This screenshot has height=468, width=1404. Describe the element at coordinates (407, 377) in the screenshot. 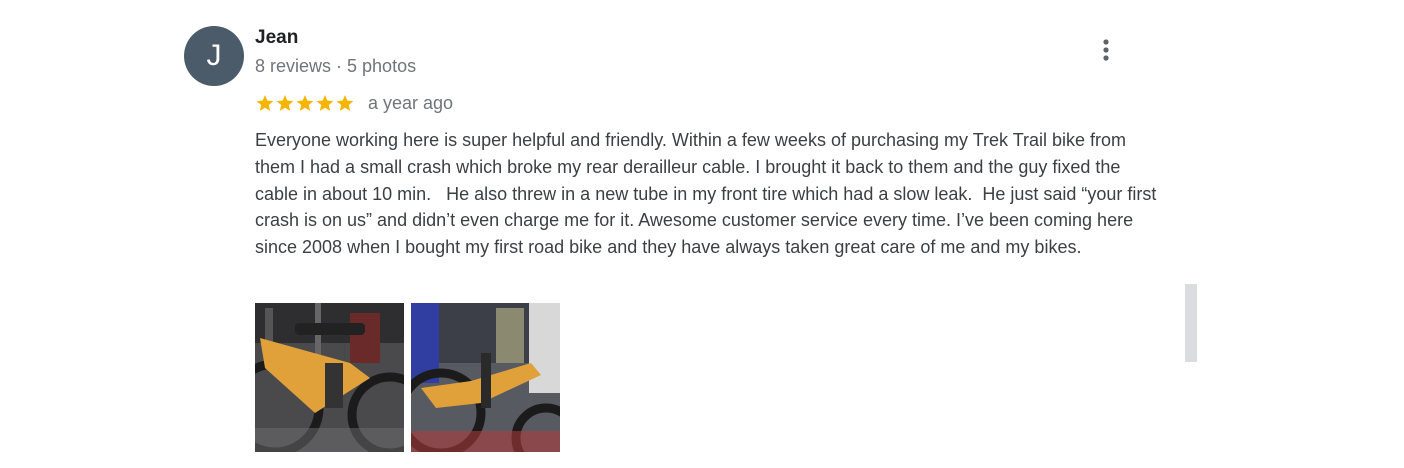

I see `review-photos` at that location.